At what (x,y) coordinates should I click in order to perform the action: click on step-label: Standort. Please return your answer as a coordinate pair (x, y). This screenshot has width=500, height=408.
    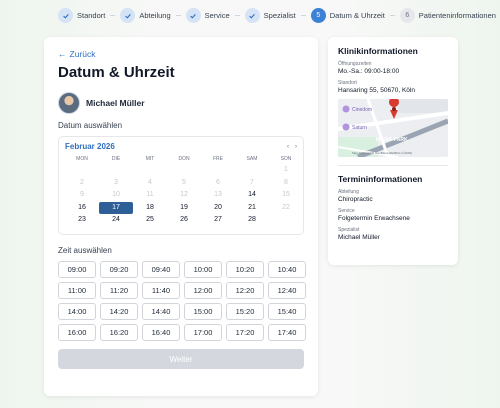
    Looking at the image, I should click on (91, 15).